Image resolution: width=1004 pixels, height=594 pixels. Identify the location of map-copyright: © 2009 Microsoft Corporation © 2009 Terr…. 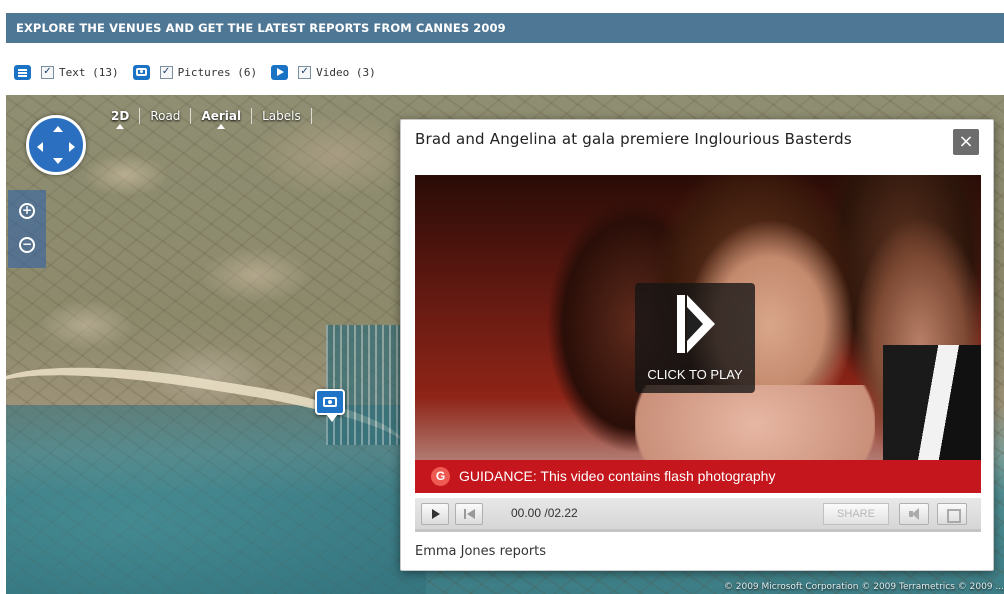
(863, 587).